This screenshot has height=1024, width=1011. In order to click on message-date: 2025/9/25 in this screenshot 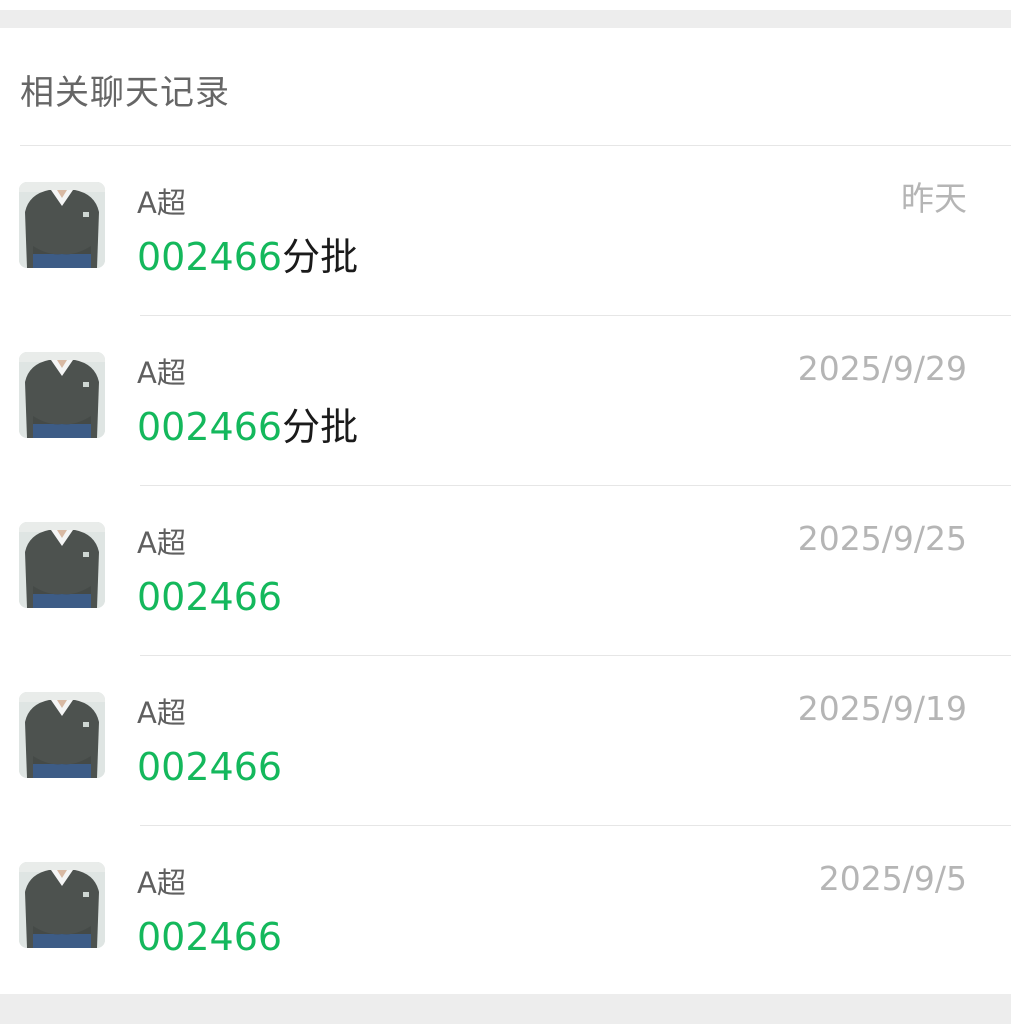, I will do `click(882, 538)`.